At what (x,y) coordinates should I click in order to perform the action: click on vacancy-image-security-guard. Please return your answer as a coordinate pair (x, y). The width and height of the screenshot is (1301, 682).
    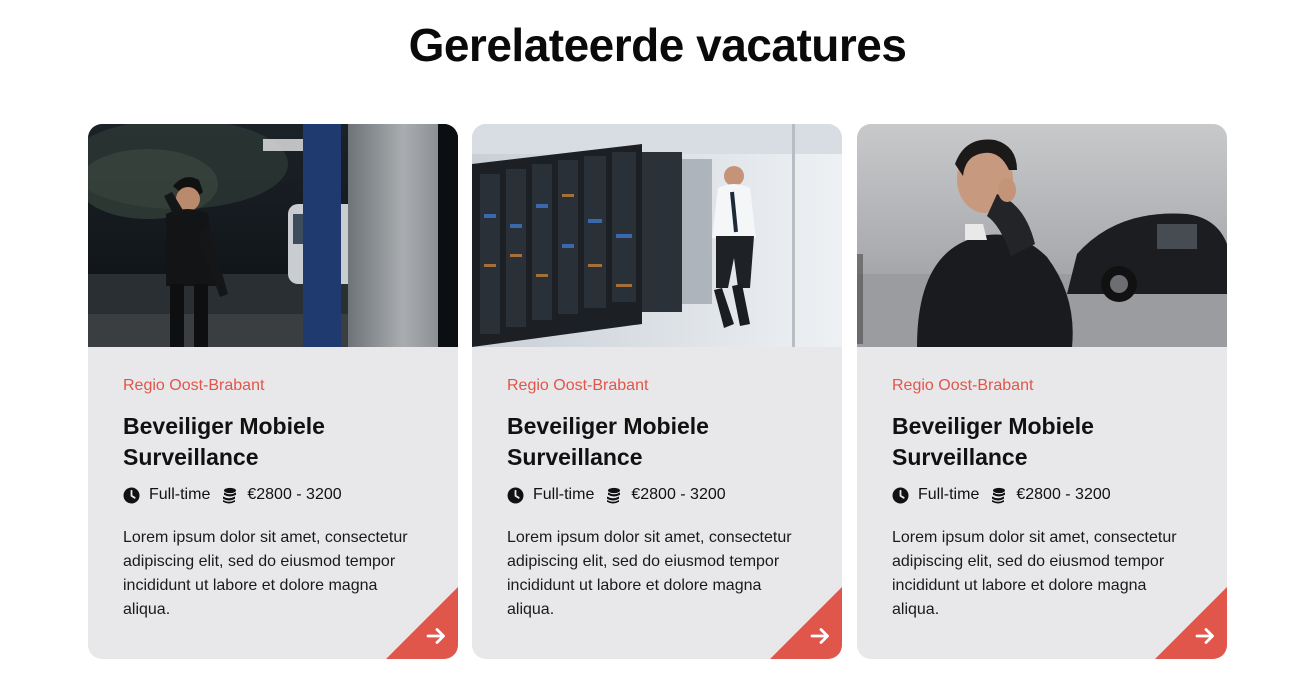
    Looking at the image, I should click on (273, 235).